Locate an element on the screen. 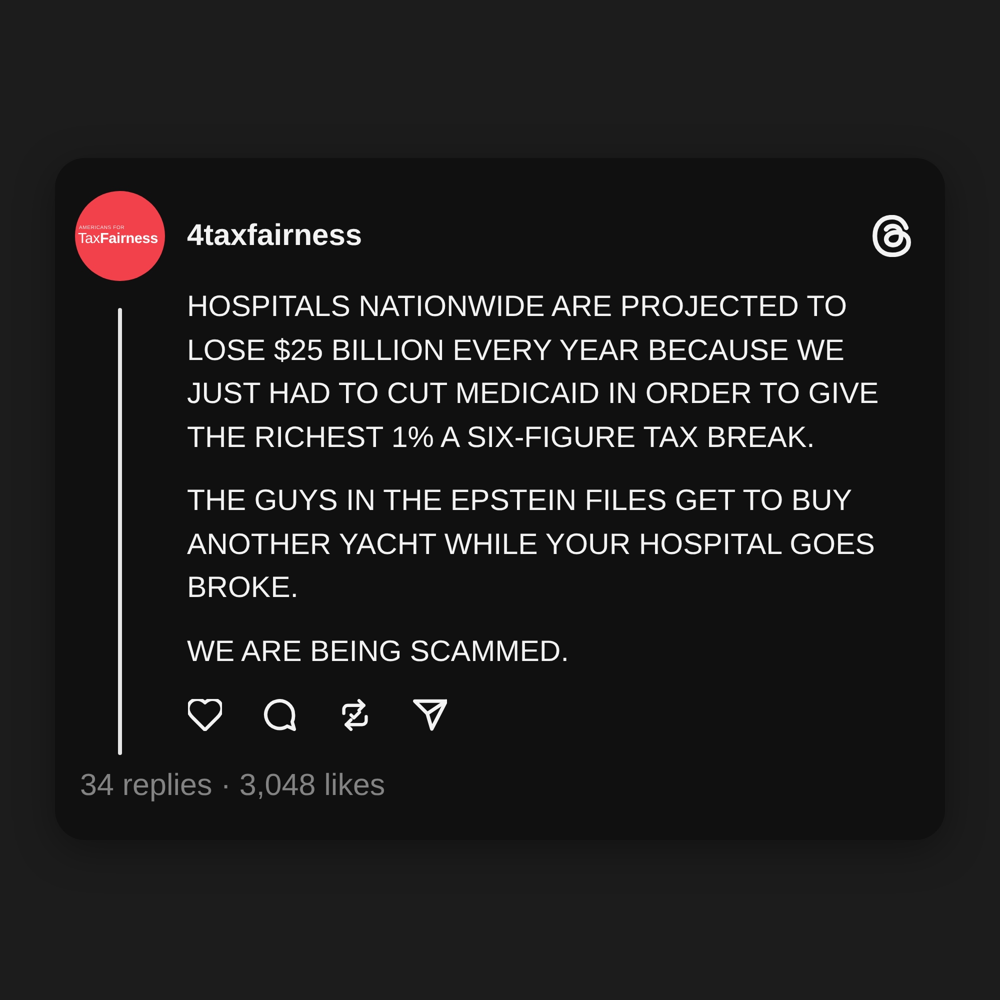 The height and width of the screenshot is (1000, 1000). share-button is located at coordinates (430, 715).